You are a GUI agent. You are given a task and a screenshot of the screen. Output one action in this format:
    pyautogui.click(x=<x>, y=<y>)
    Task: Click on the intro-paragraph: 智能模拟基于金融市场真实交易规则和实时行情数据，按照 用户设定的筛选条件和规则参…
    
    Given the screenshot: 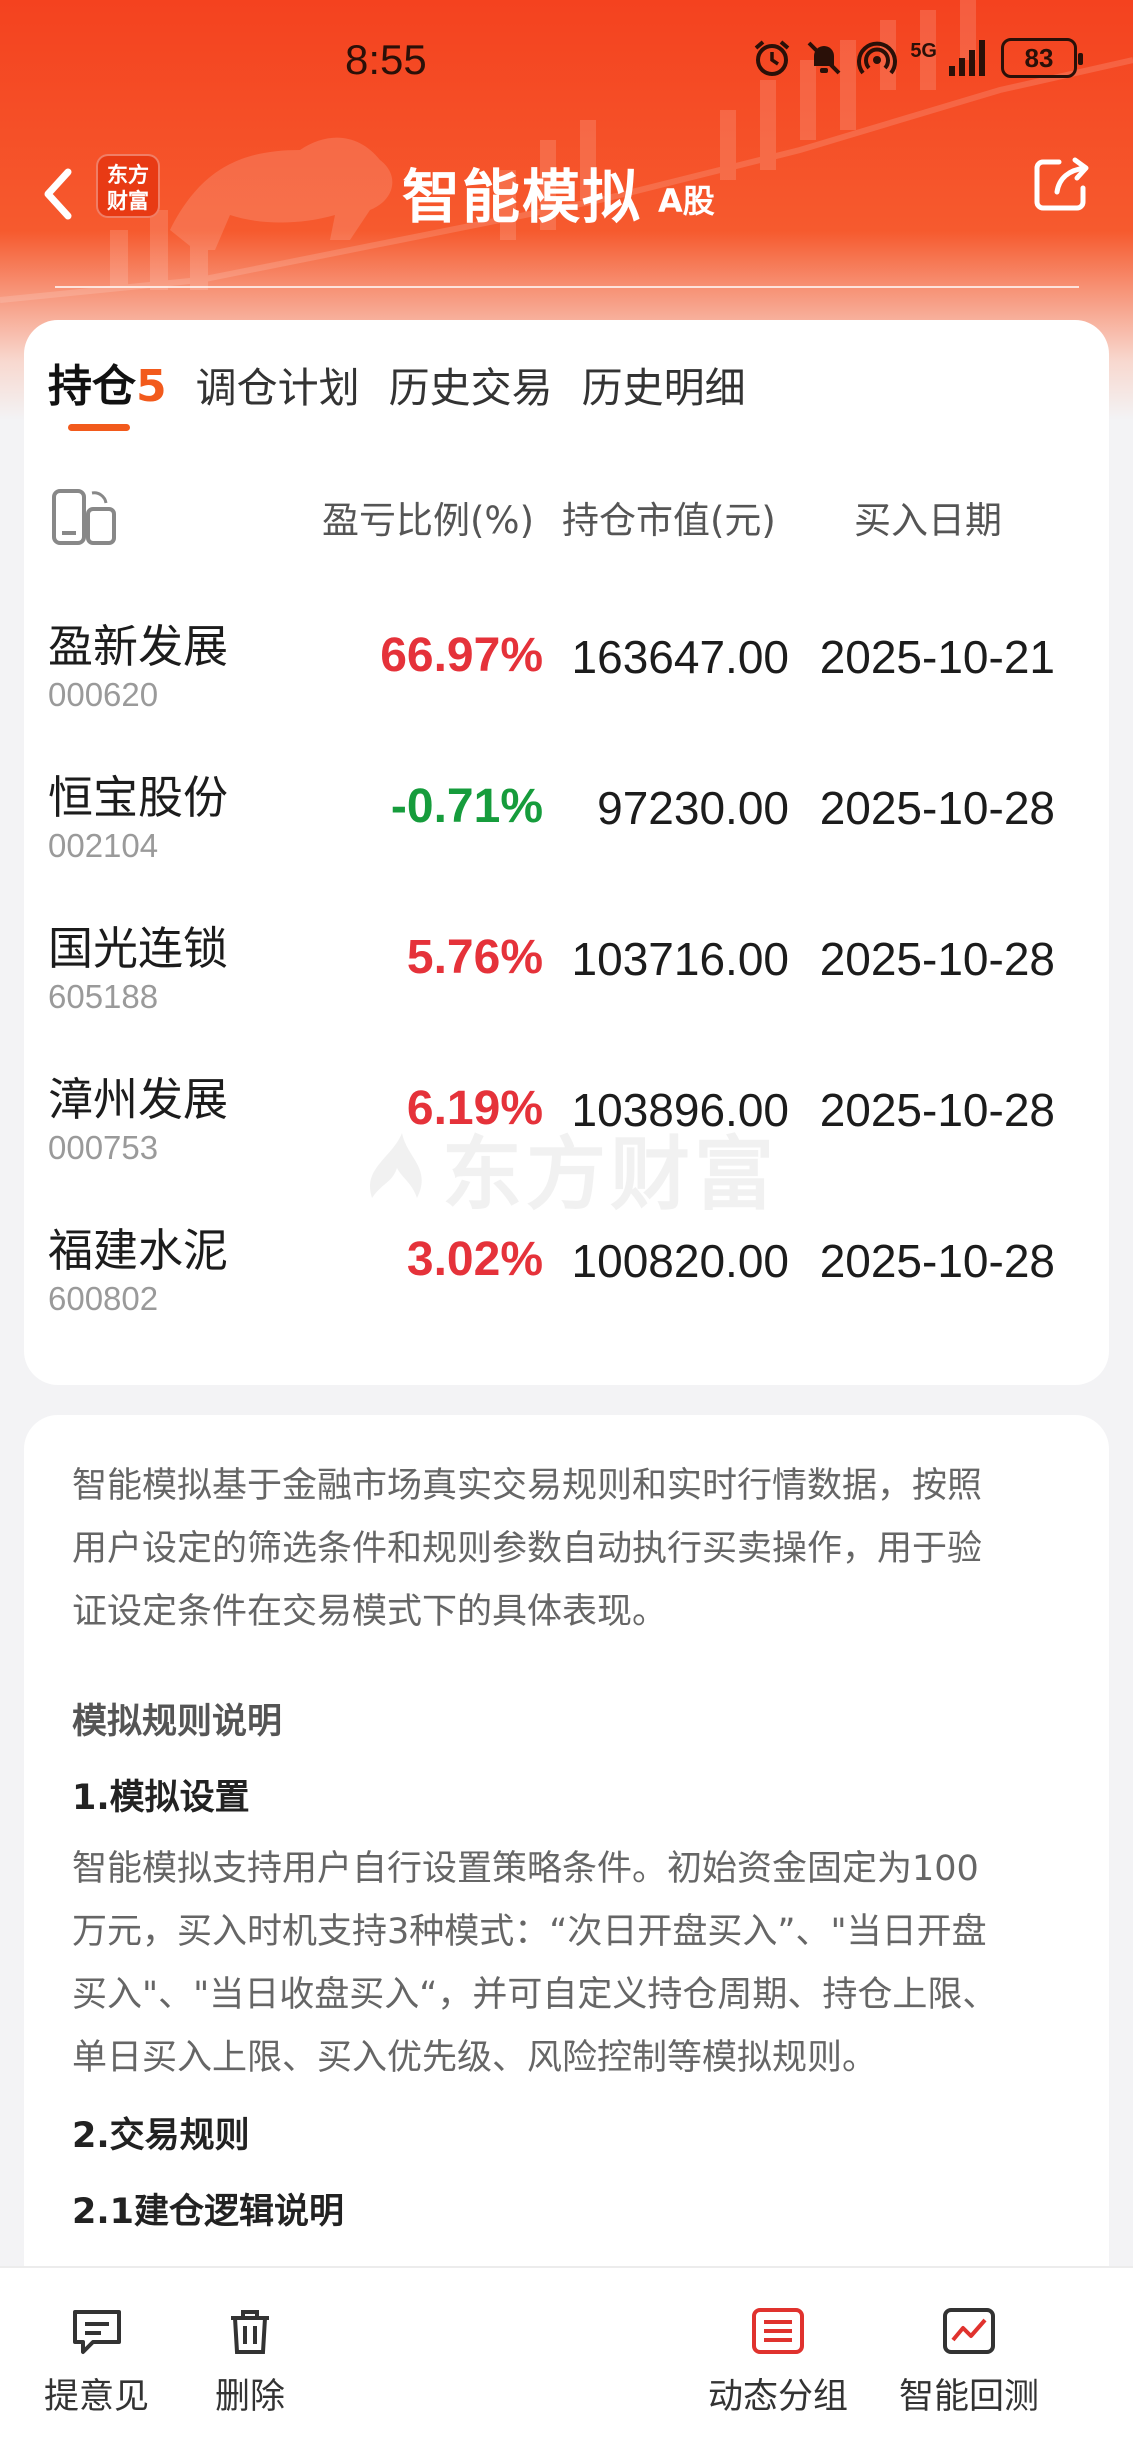 What is the action you would take?
    pyautogui.click(x=566, y=1549)
    